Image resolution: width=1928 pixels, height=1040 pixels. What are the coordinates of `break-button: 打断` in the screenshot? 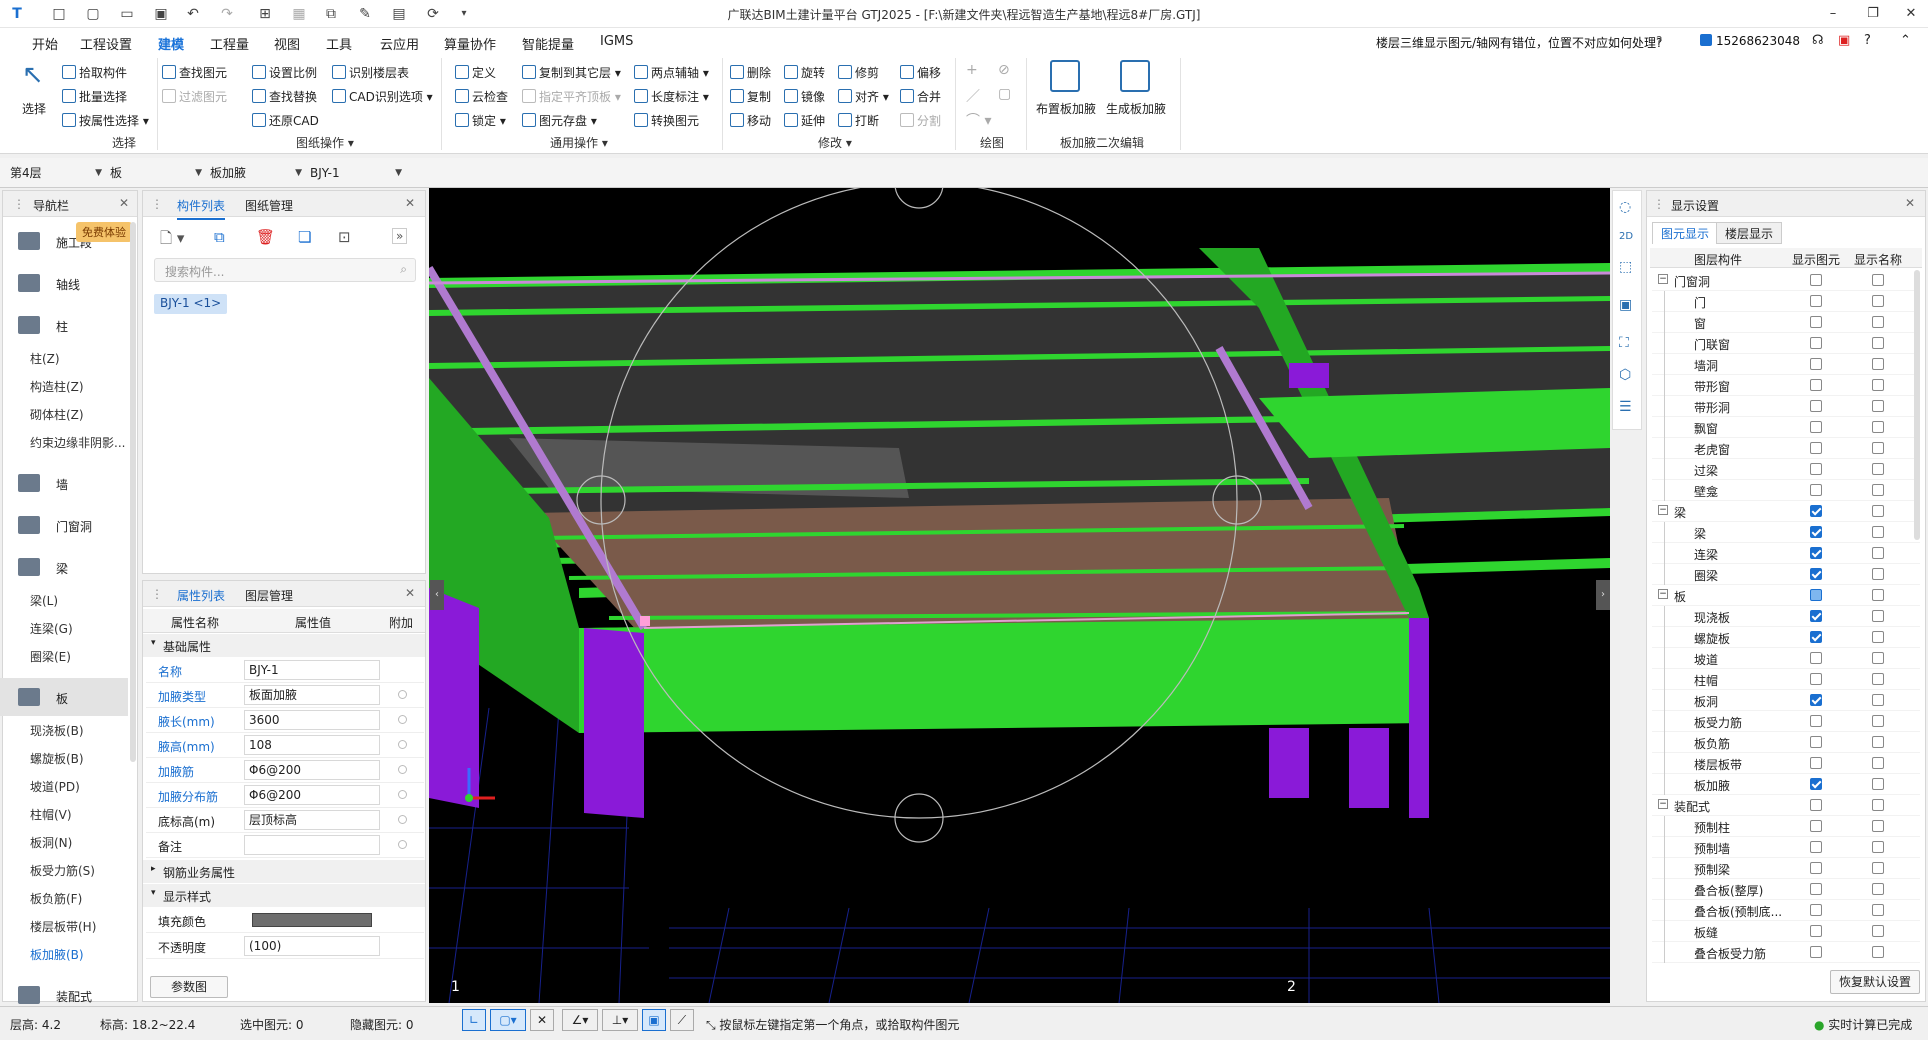 It's located at (858, 120).